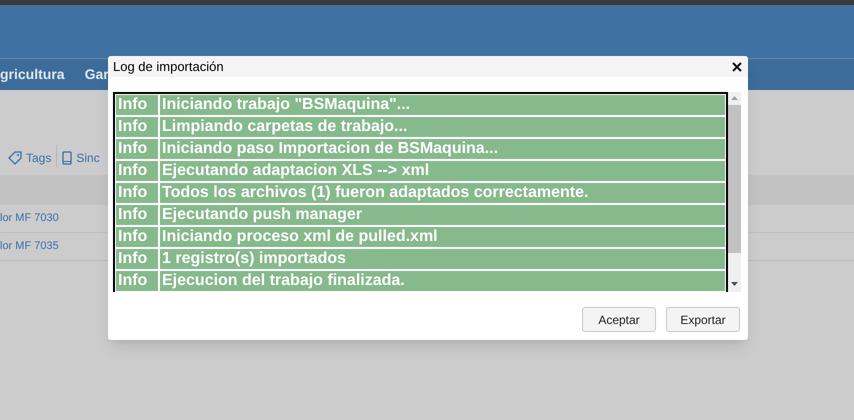  Describe the element at coordinates (67, 158) in the screenshot. I see `phone-icon` at that location.